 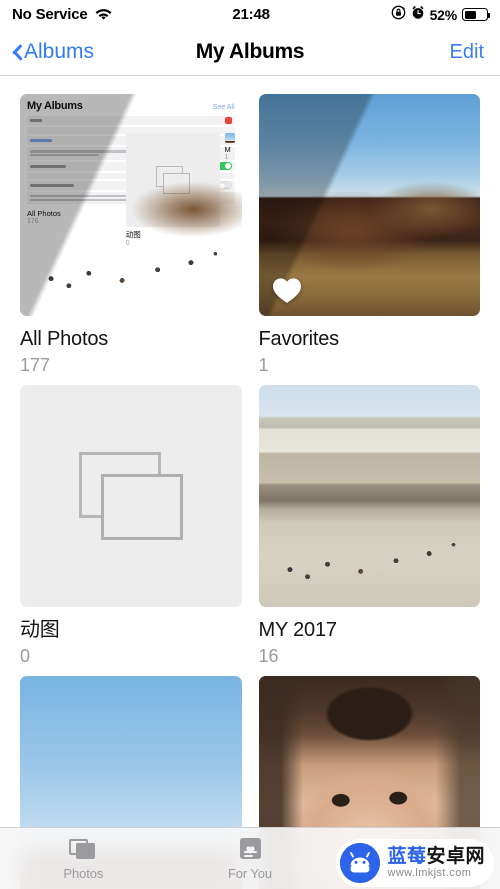 I want to click on tab-label: Photos, so click(x=83, y=873).